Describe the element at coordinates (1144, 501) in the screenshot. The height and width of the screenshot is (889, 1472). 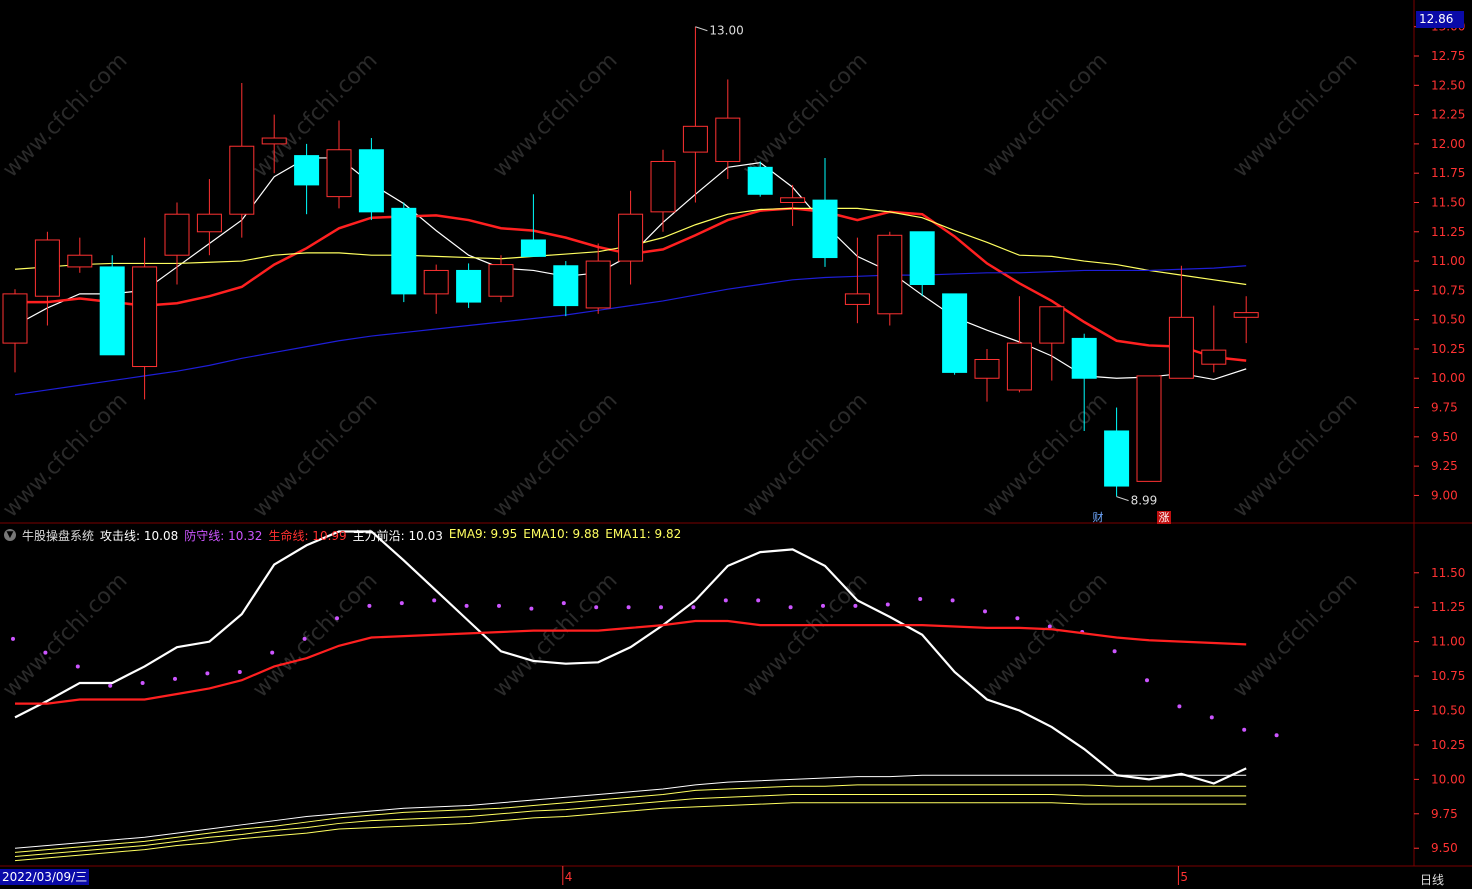
I see `extreme-label: 8.99` at that location.